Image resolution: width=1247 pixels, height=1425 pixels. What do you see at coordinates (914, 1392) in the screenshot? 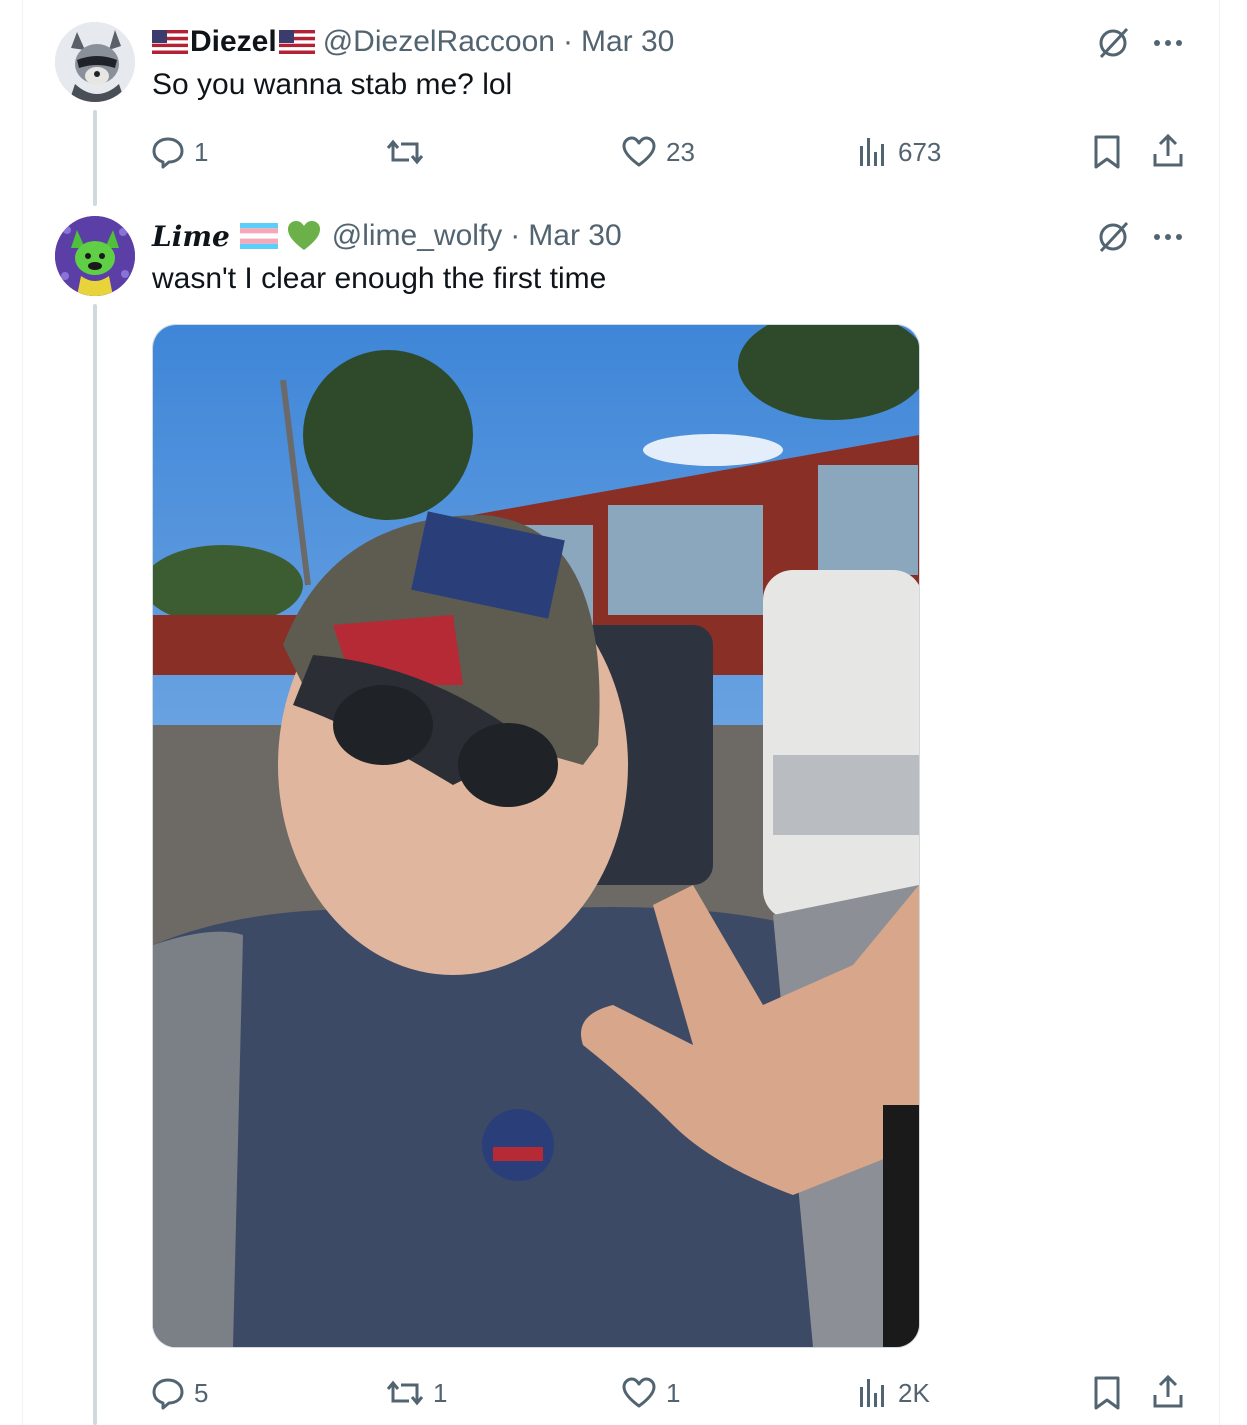
I see `view-count: 2K` at bounding box center [914, 1392].